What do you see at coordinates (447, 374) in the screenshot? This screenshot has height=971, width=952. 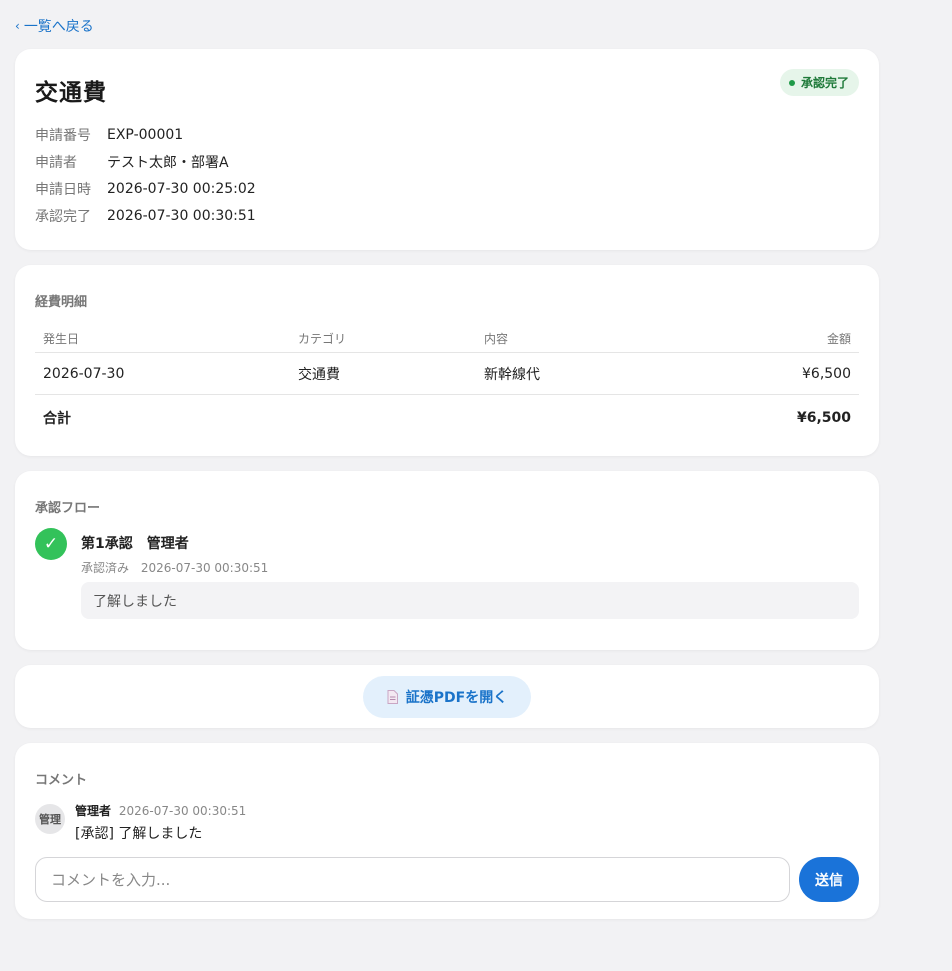 I see `table-row: 2026-07-30 交通費 新幹線代 ¥6,500` at bounding box center [447, 374].